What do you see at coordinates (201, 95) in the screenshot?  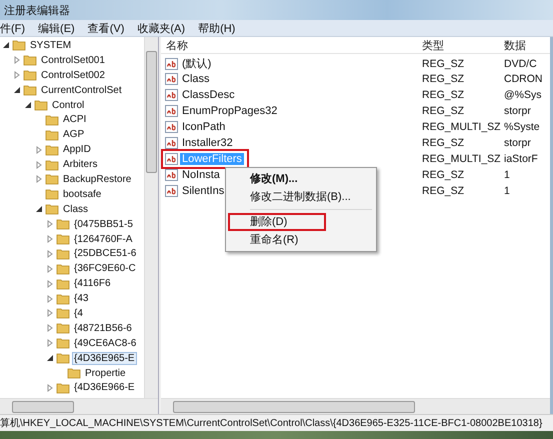 I see `value-name-cell: ClassDesc` at bounding box center [201, 95].